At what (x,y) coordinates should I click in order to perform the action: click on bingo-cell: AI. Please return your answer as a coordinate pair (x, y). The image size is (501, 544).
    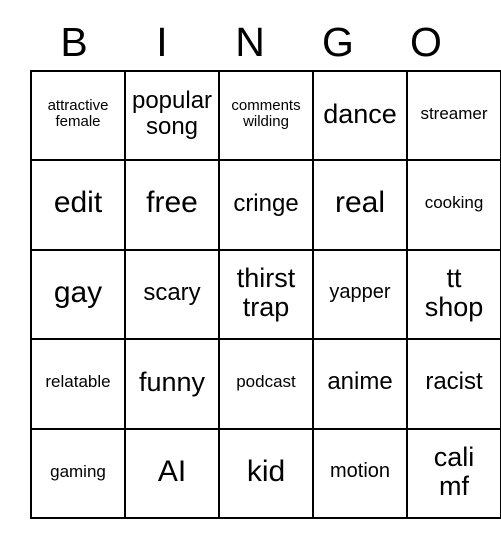
    Looking at the image, I should click on (172, 473).